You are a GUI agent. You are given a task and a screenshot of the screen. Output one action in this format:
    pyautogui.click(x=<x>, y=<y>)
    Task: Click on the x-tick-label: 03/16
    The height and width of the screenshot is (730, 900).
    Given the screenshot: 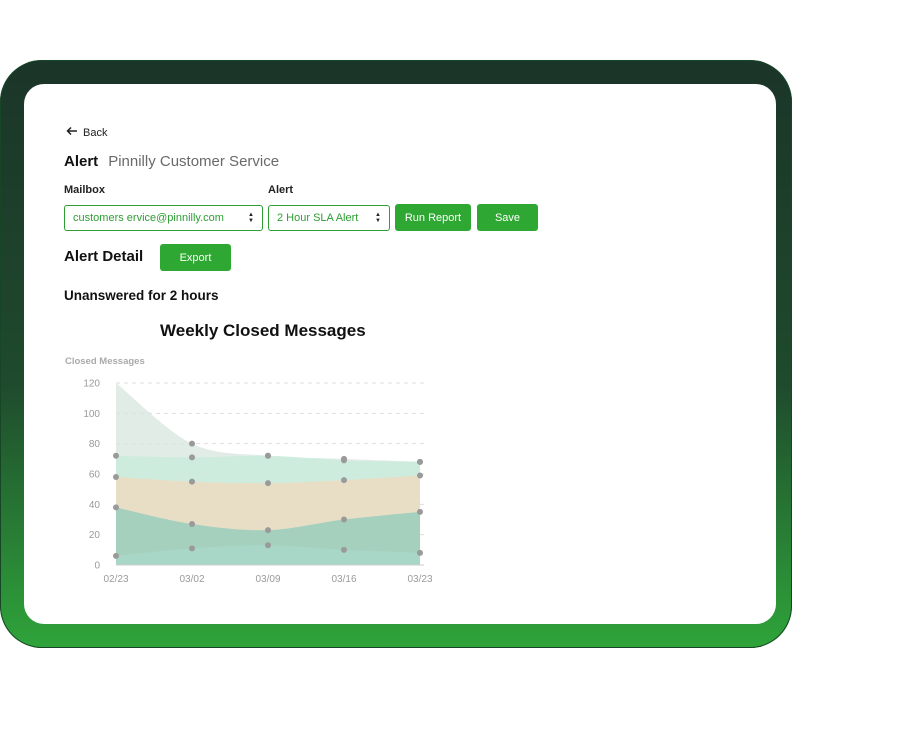 What is the action you would take?
    pyautogui.click(x=343, y=579)
    